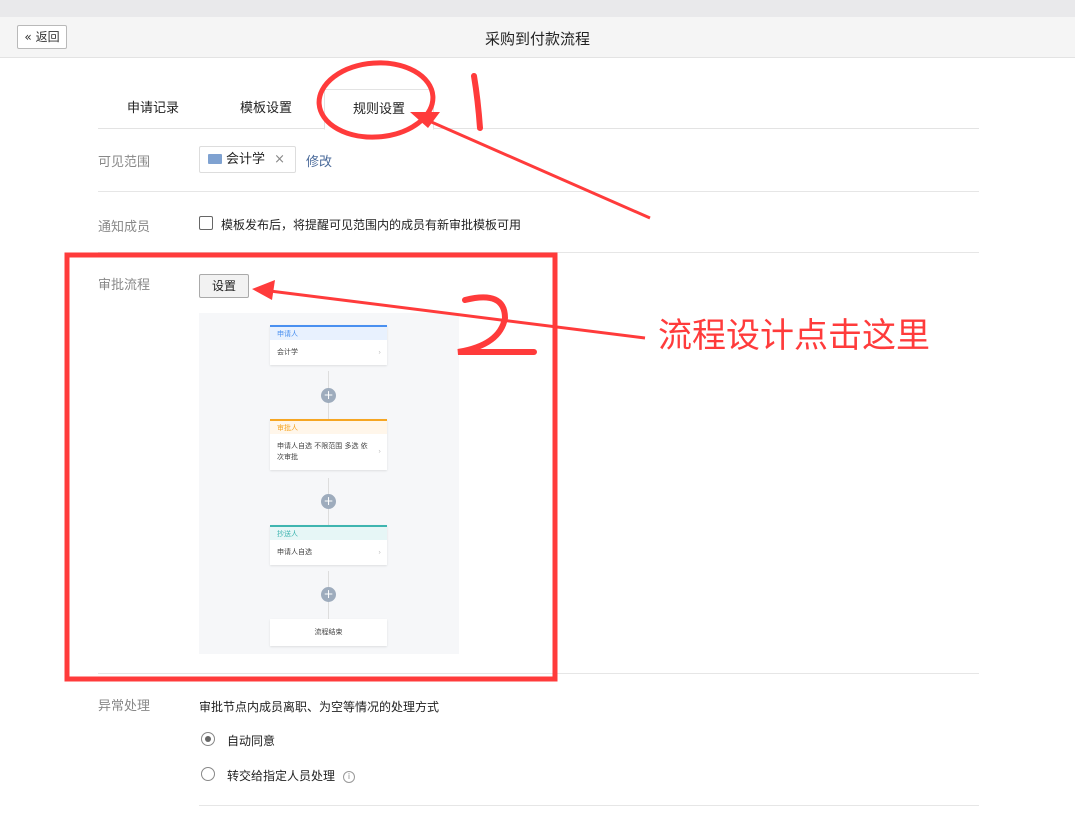 The height and width of the screenshot is (817, 1075). Describe the element at coordinates (376, 100) in the screenshot. I see `annotation-circle` at that location.